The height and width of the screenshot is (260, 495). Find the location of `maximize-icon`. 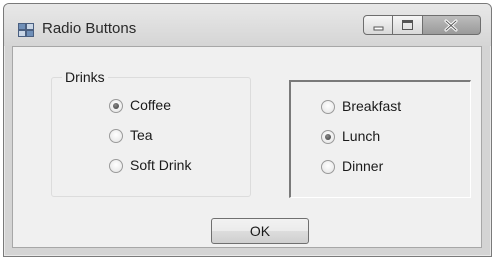

maximize-icon is located at coordinates (407, 25).